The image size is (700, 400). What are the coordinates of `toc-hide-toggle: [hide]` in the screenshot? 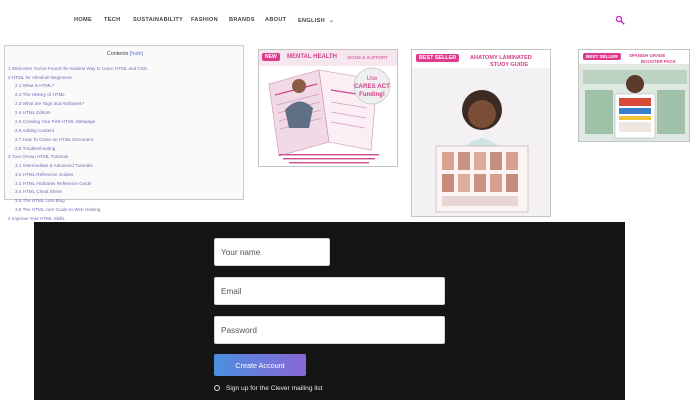 It's located at (136, 54).